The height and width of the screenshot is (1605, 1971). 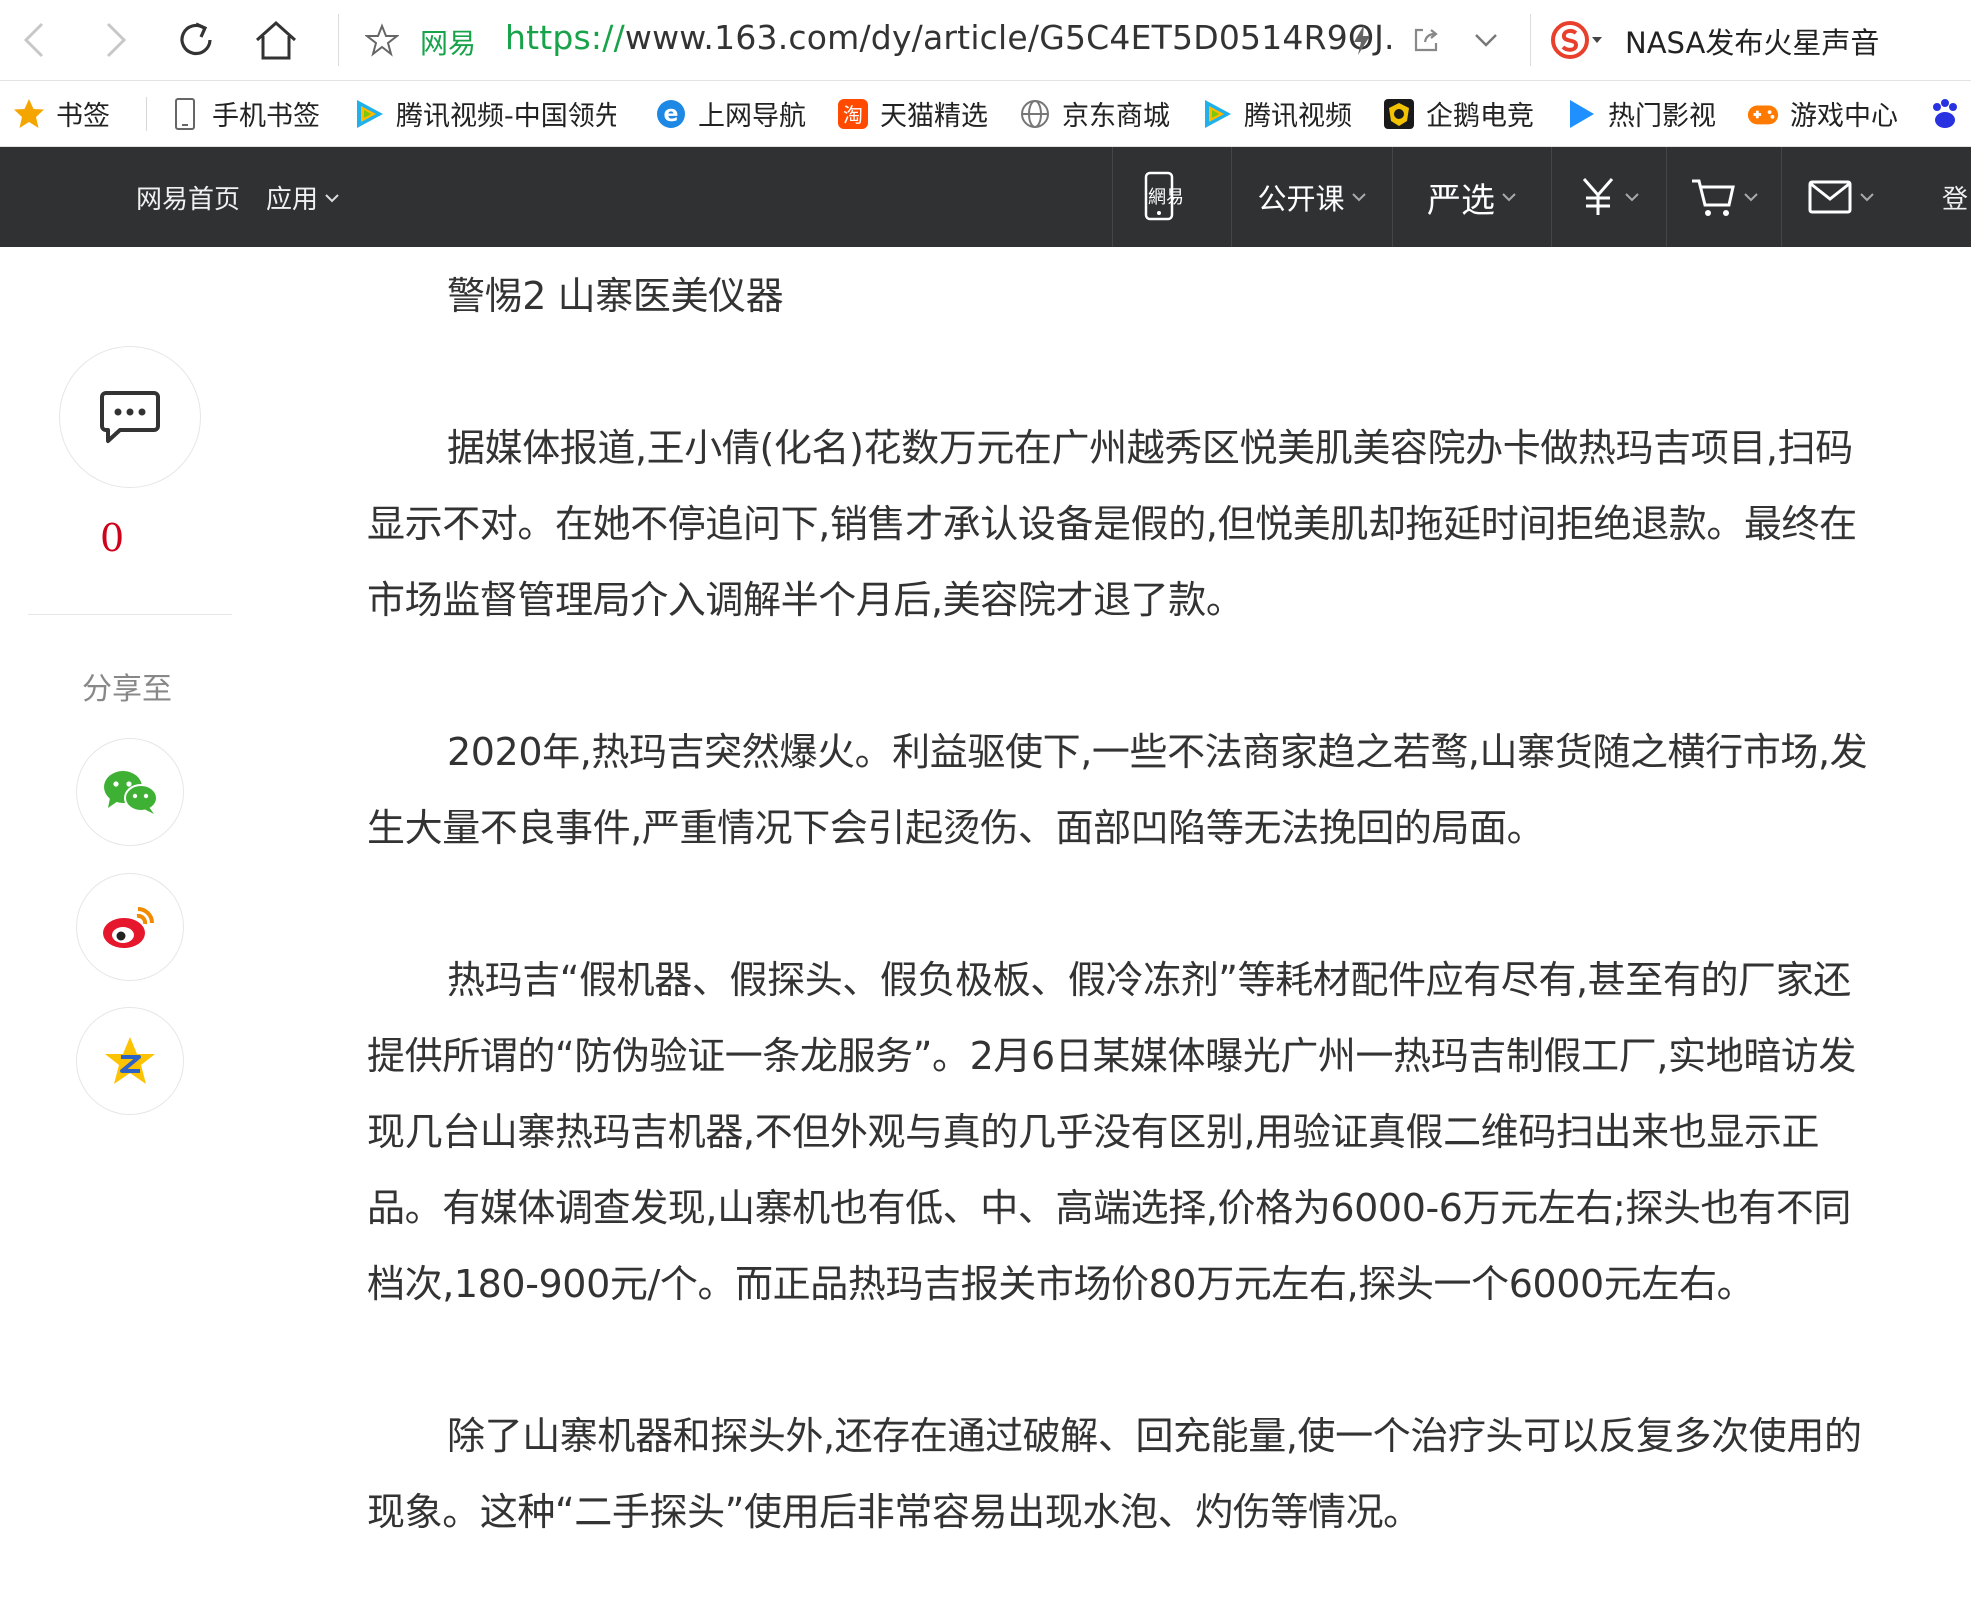 I want to click on url-path: www.163.com/dy/article/G5C4ET5D0514R9OJ., so click(x=1009, y=37).